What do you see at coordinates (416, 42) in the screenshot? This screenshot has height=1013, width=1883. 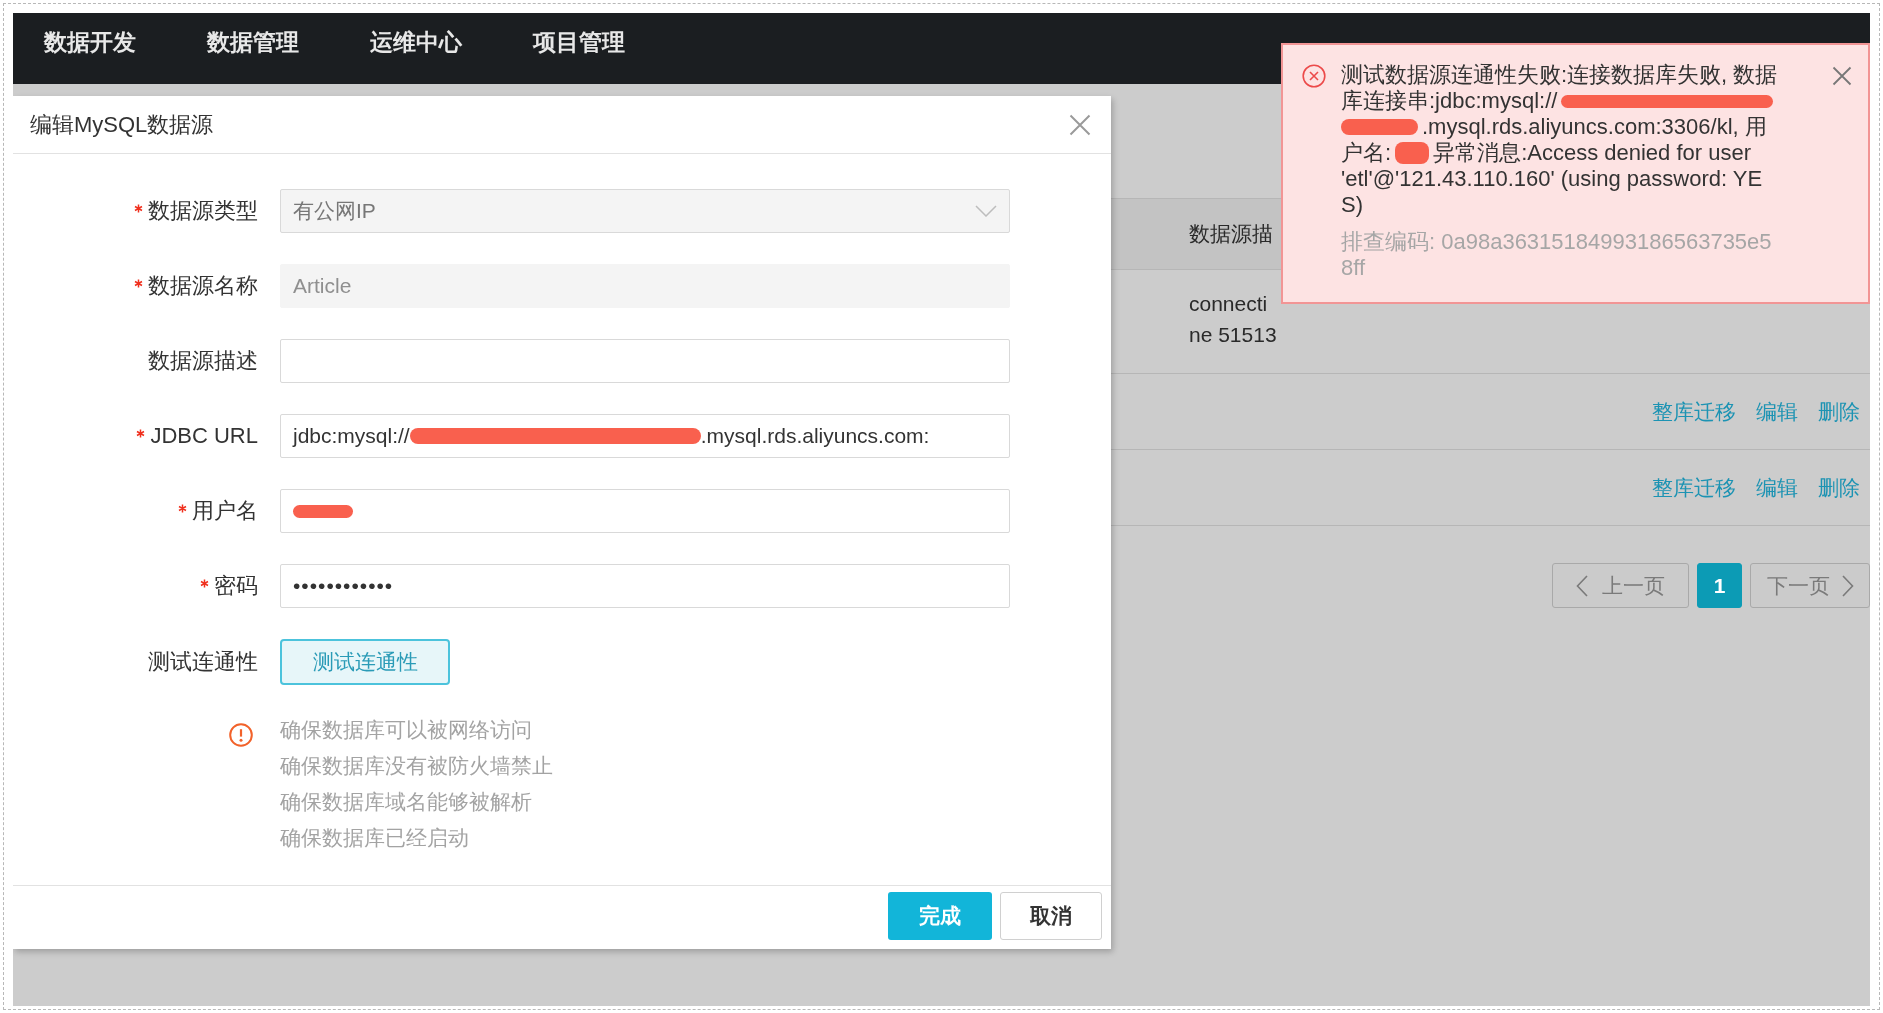 I see `nav-menu-item: 运维中心` at bounding box center [416, 42].